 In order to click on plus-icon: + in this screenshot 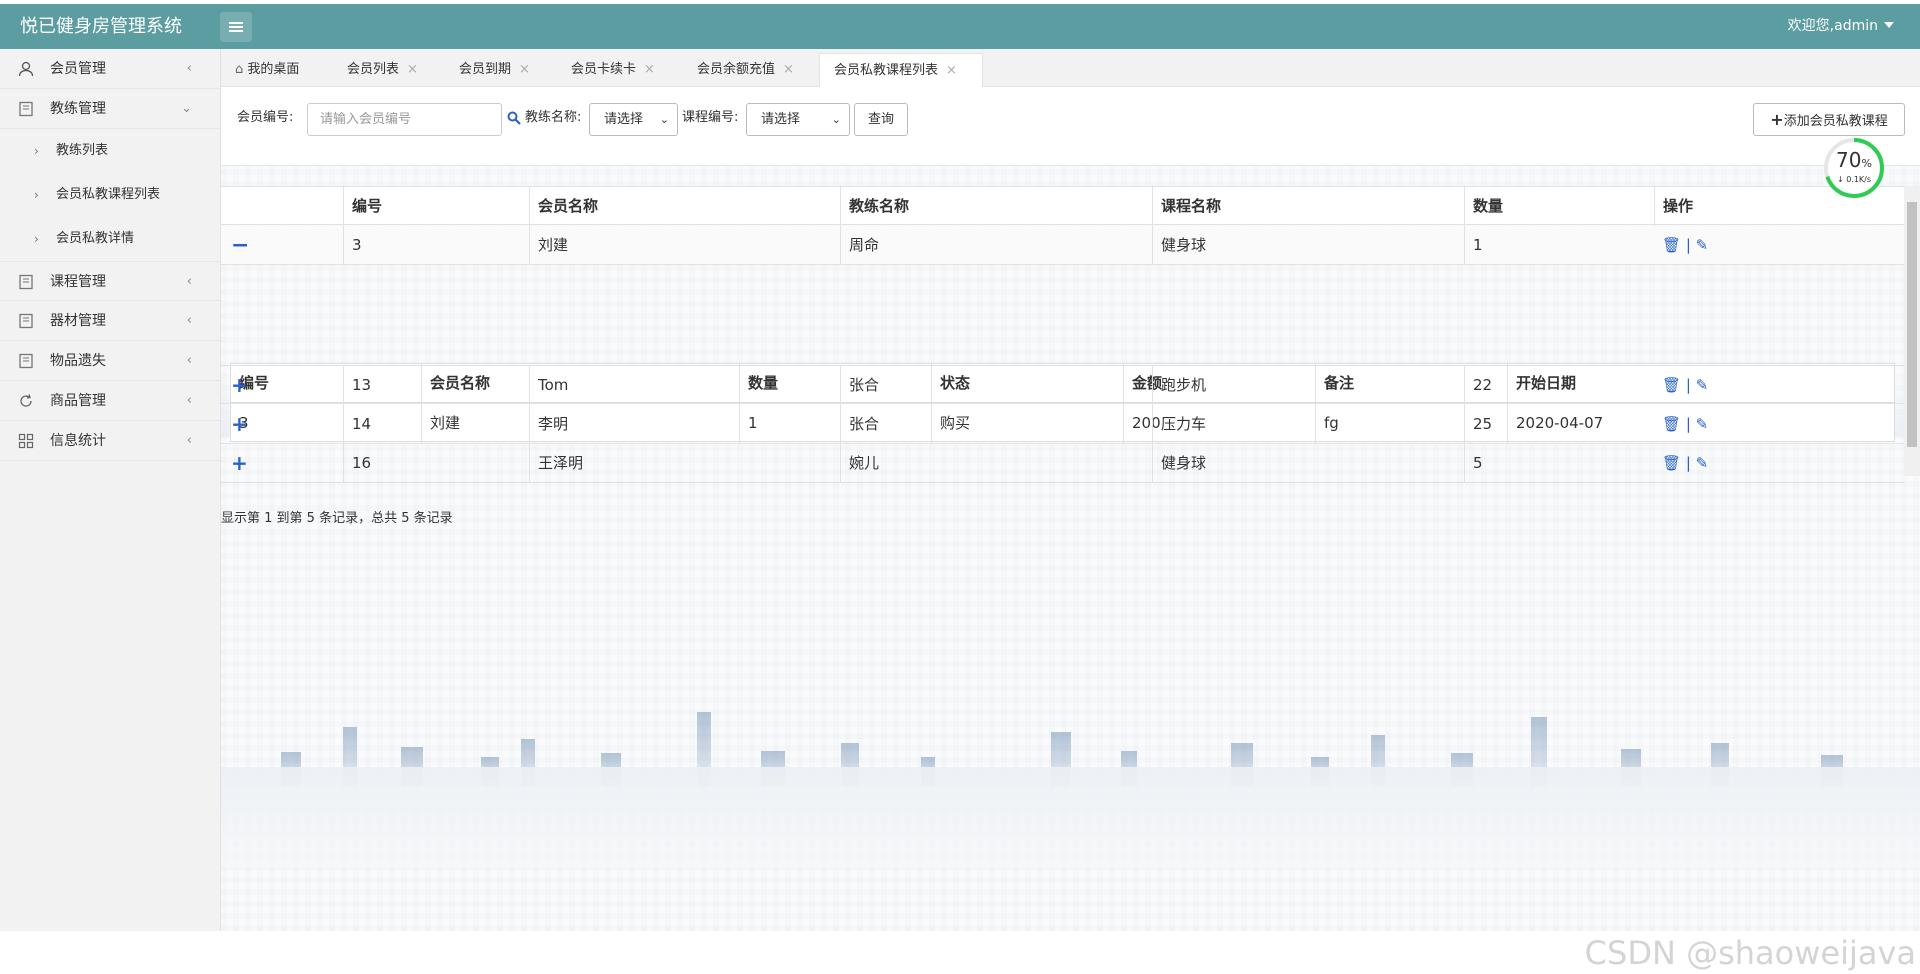, I will do `click(1777, 119)`.